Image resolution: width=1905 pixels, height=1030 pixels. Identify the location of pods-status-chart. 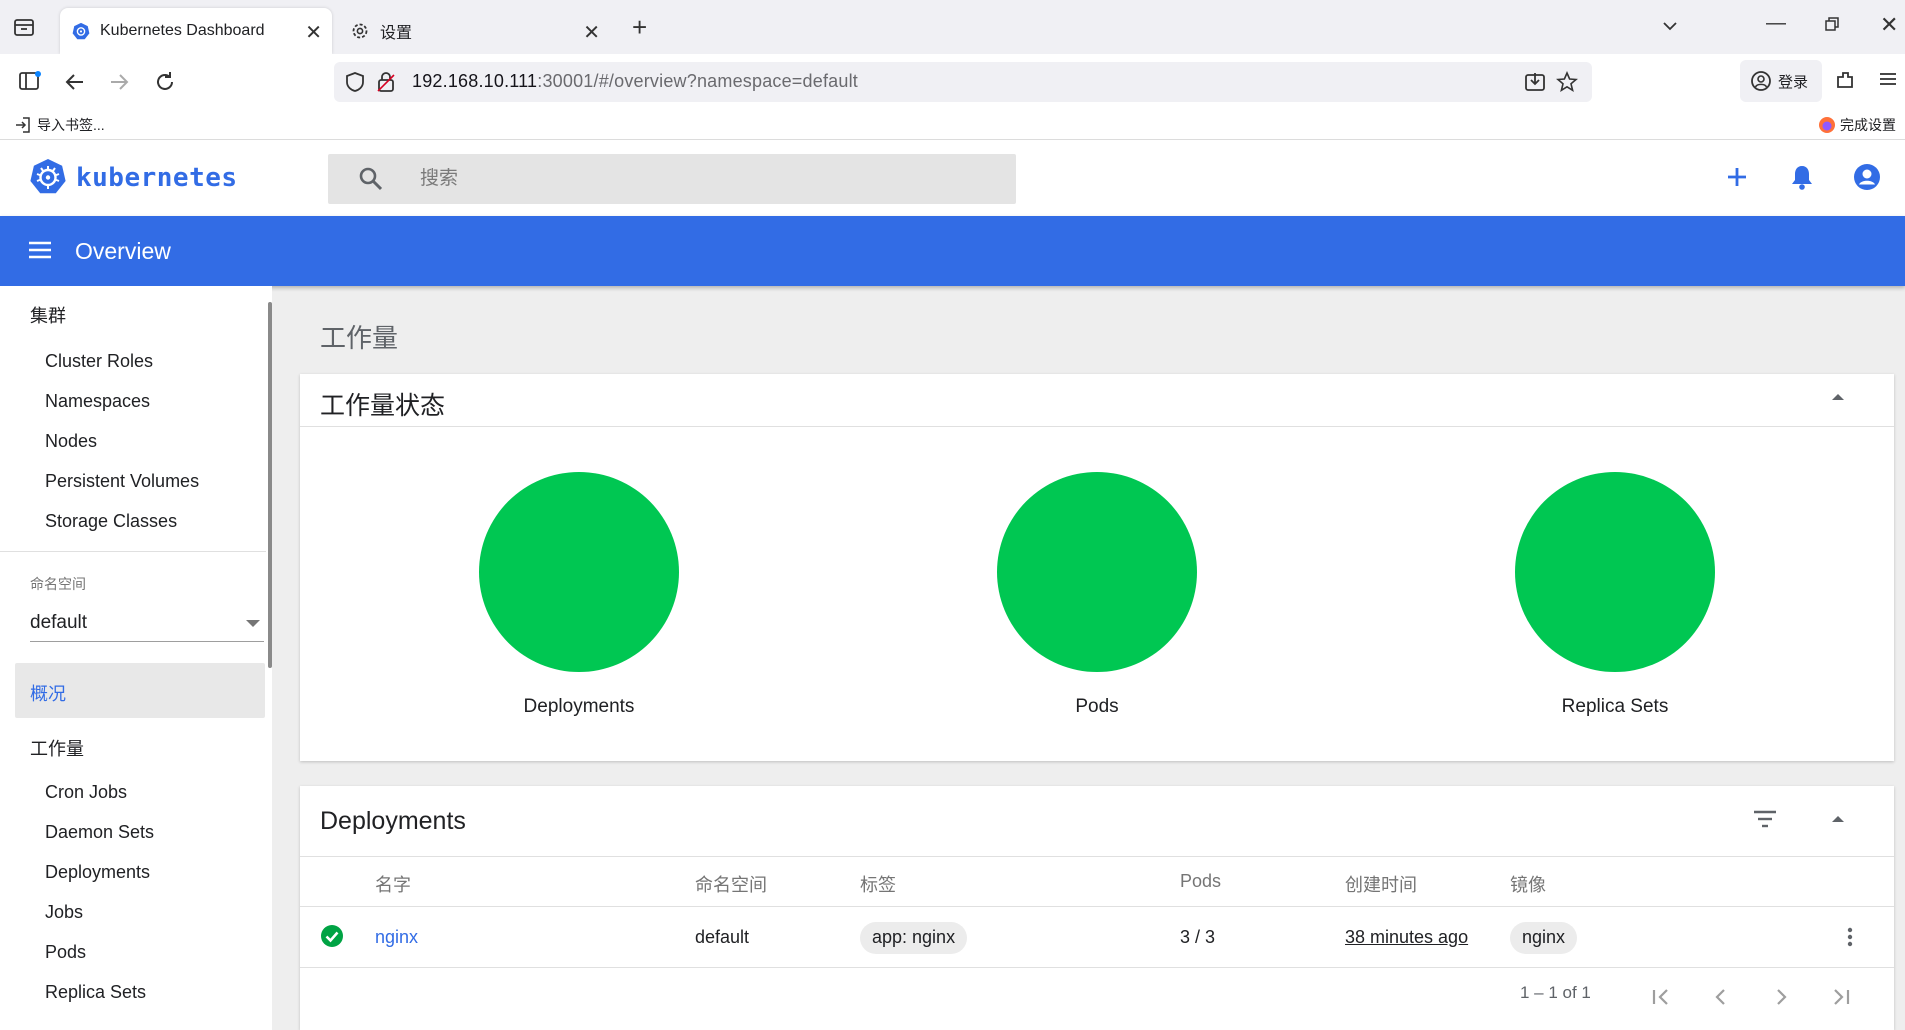
(1097, 572).